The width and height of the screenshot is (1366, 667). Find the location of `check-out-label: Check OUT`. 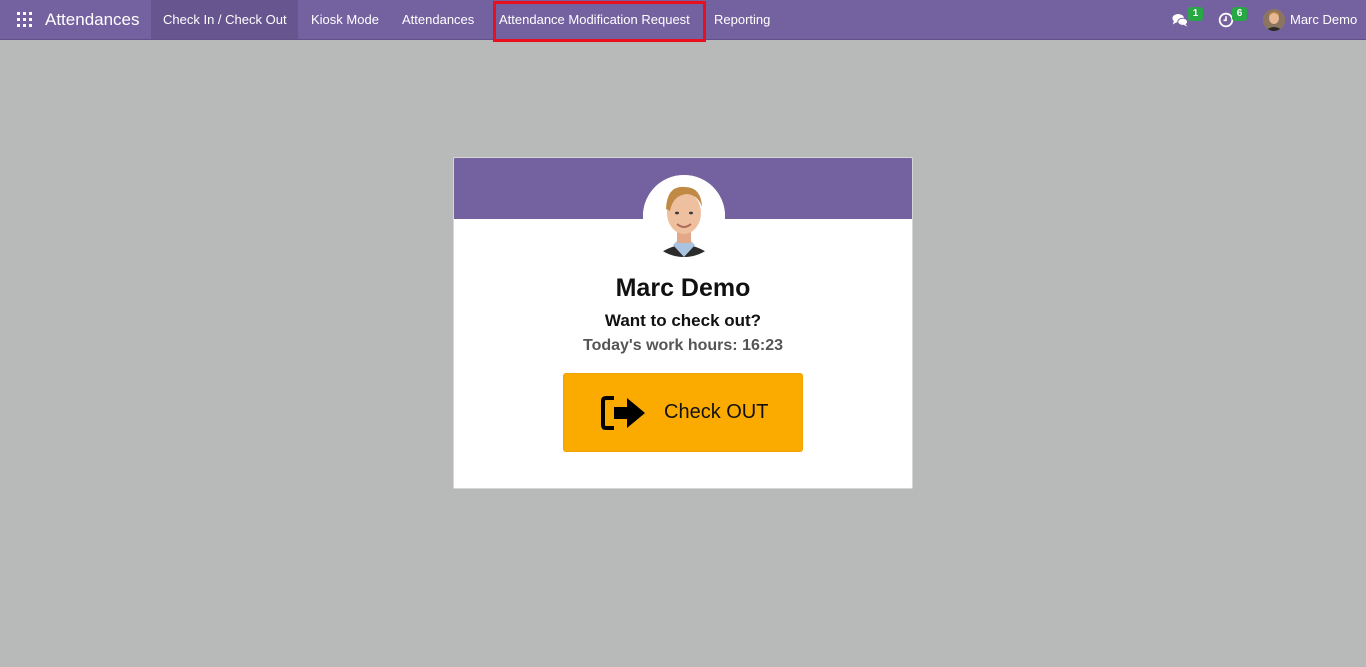

check-out-label: Check OUT is located at coordinates (716, 412).